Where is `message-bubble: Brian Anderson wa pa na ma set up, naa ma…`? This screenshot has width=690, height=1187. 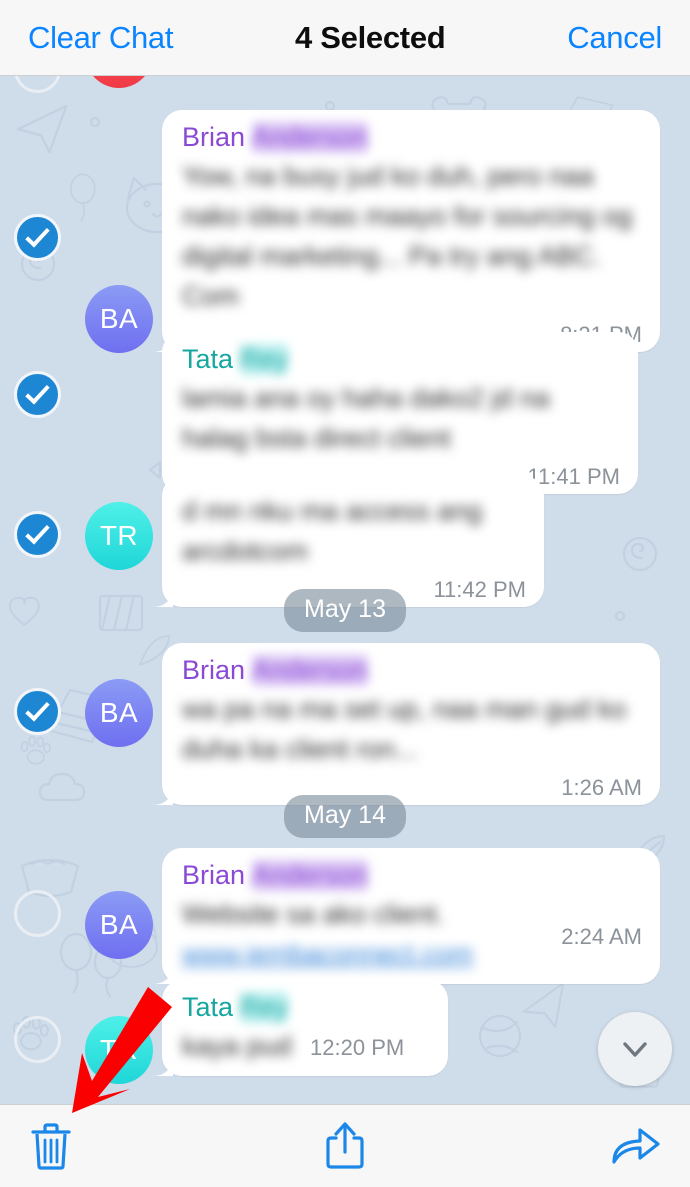 message-bubble: Brian Anderson wa pa na ma set up, naa ma… is located at coordinates (411, 724).